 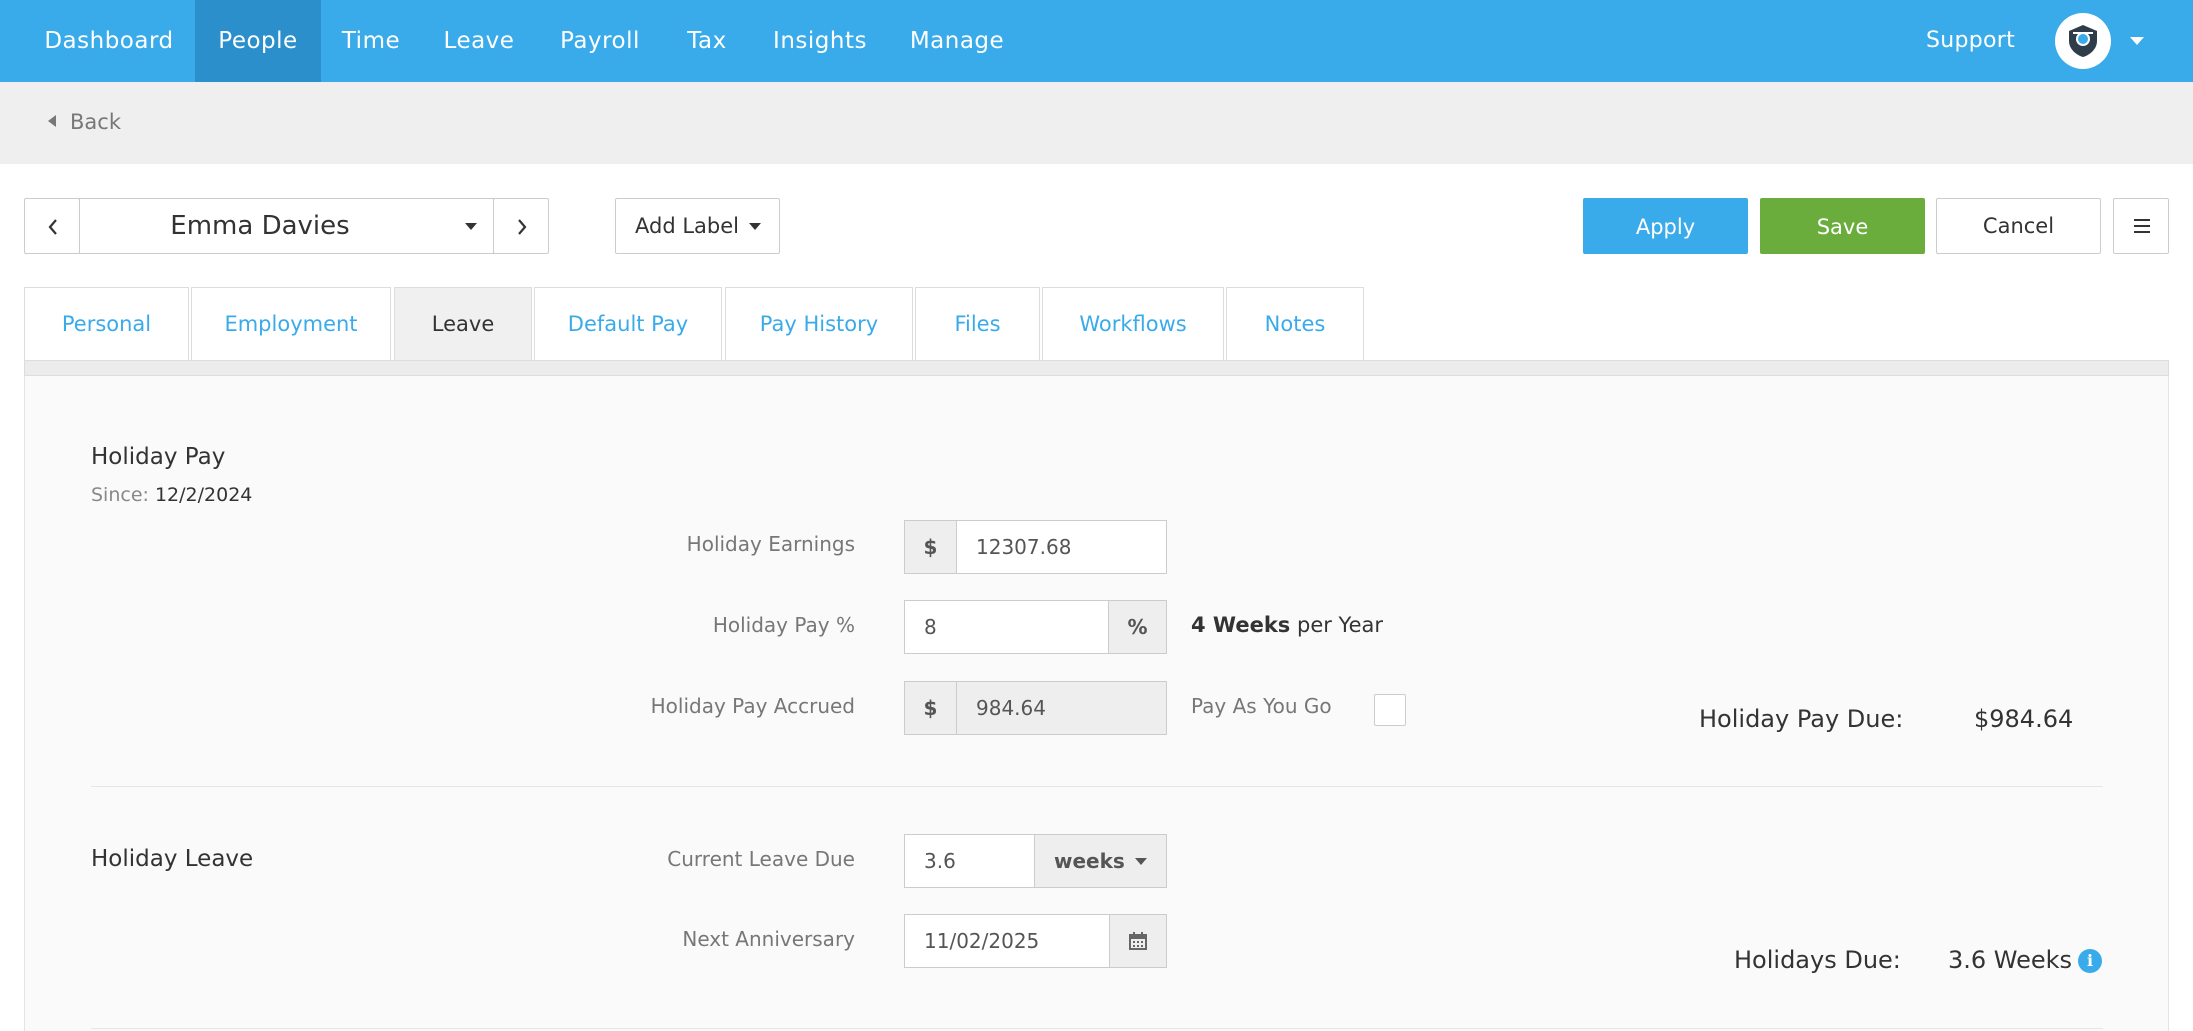 What do you see at coordinates (819, 324) in the screenshot?
I see `tab-pay-history: Pay History` at bounding box center [819, 324].